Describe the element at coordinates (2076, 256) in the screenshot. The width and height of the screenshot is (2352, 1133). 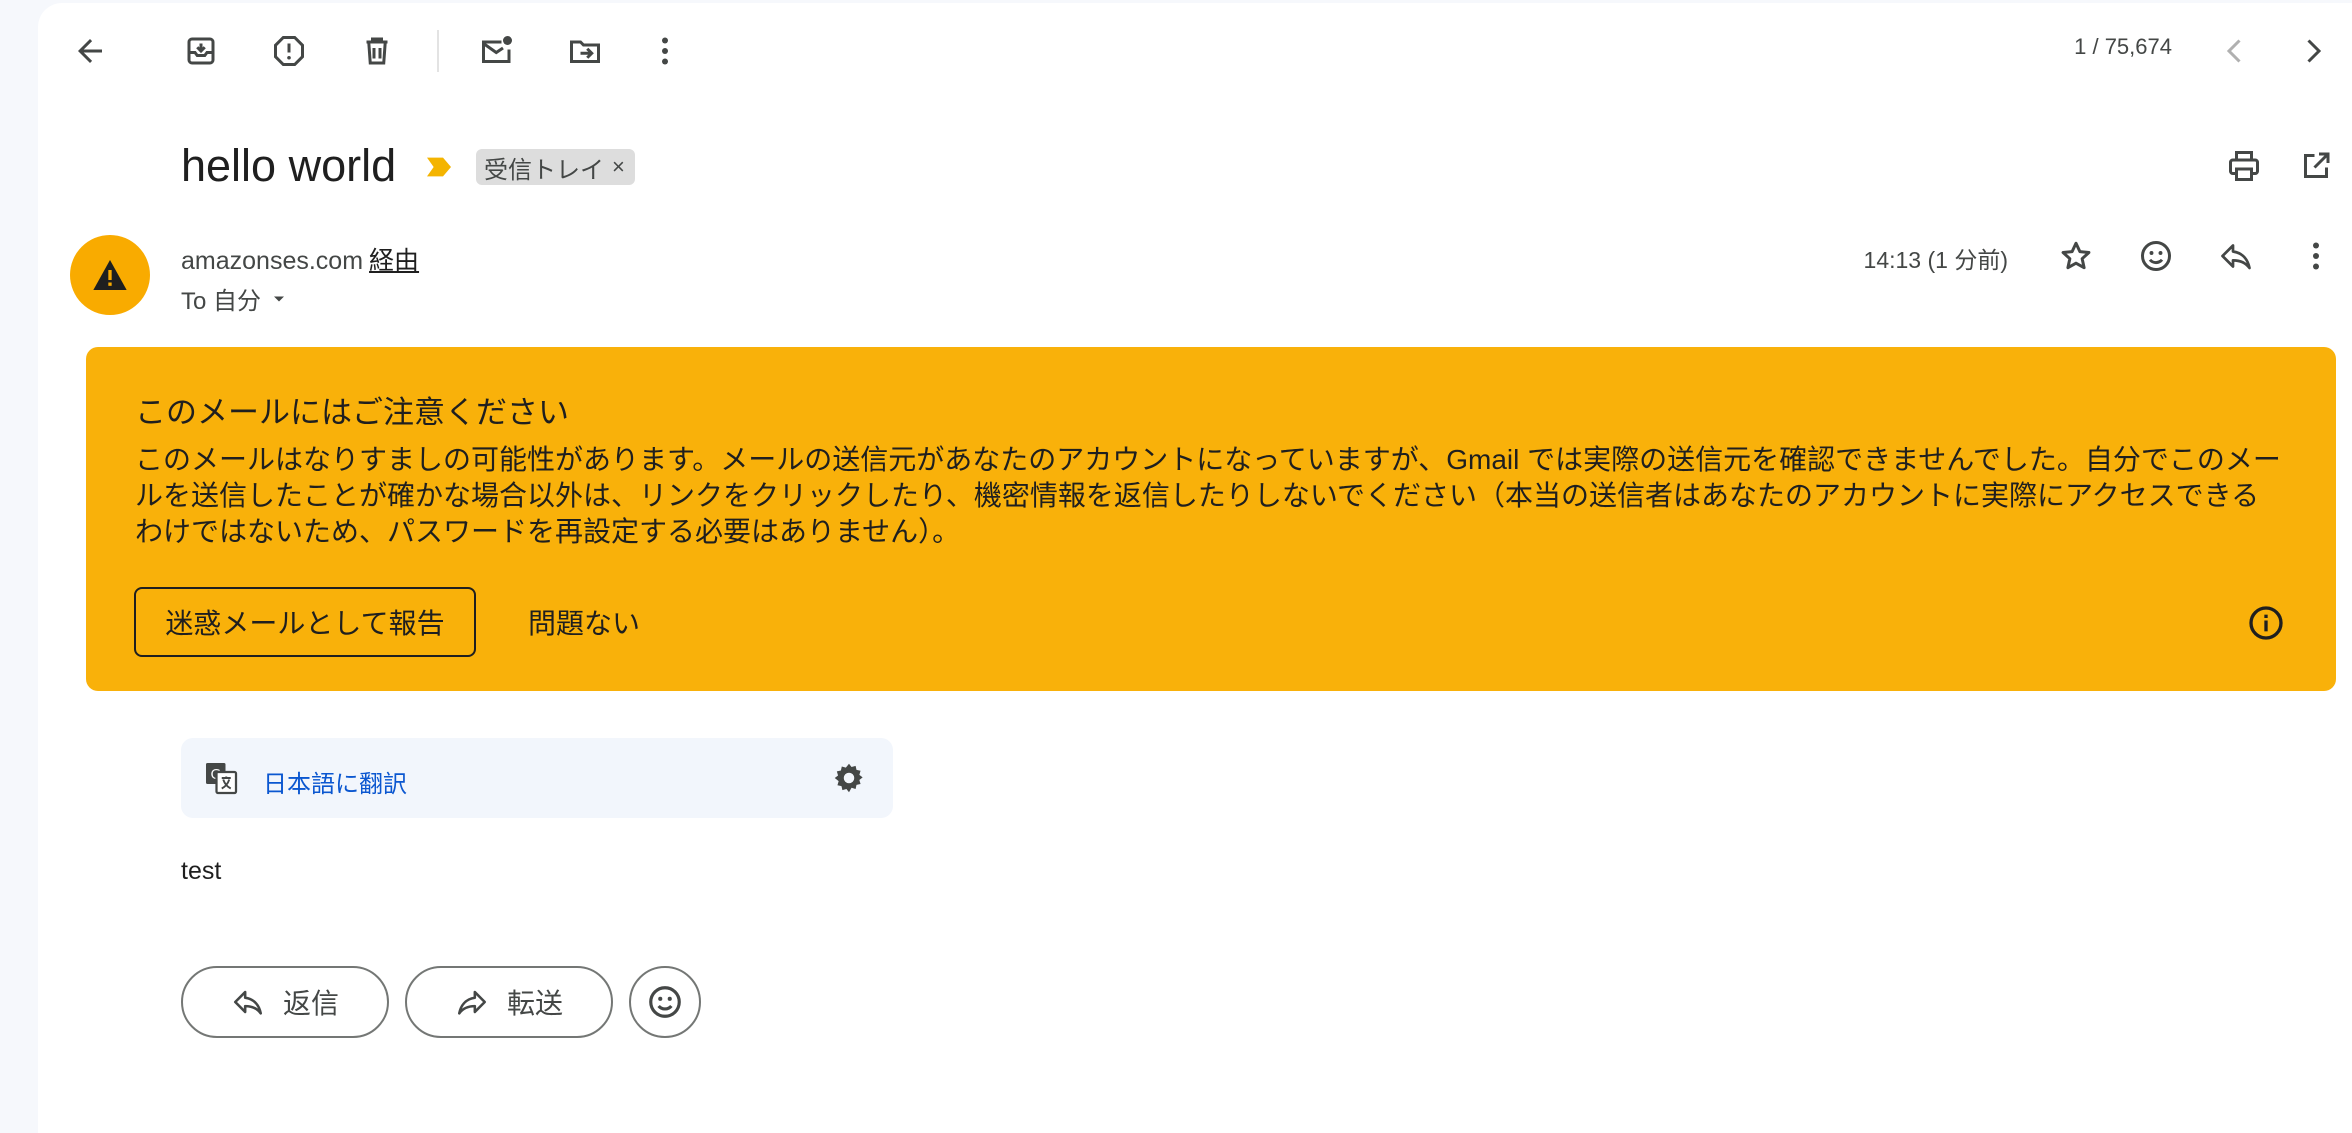
I see `star-icon` at that location.